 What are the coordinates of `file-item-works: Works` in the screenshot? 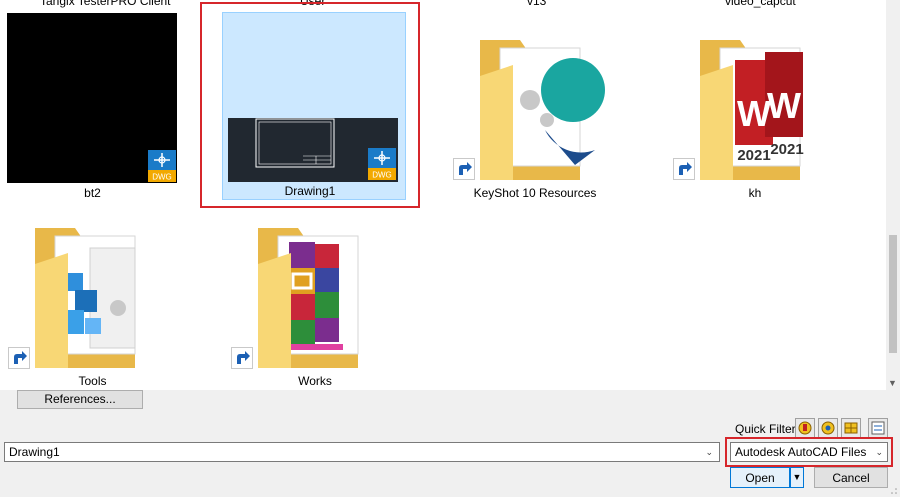 It's located at (315, 300).